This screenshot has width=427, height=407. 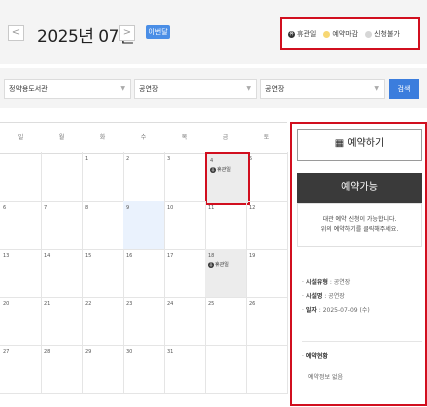 What do you see at coordinates (226, 321) in the screenshot?
I see `calendar-day-25: 25` at bounding box center [226, 321].